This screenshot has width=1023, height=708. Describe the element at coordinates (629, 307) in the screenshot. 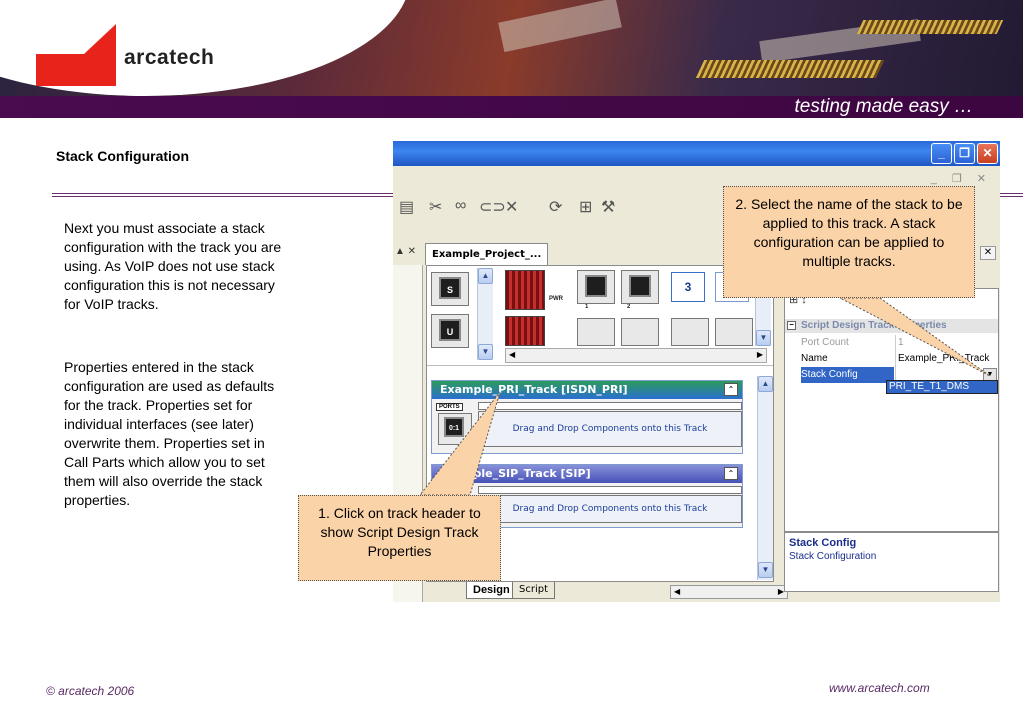

I see `led-2-label: 2` at that location.